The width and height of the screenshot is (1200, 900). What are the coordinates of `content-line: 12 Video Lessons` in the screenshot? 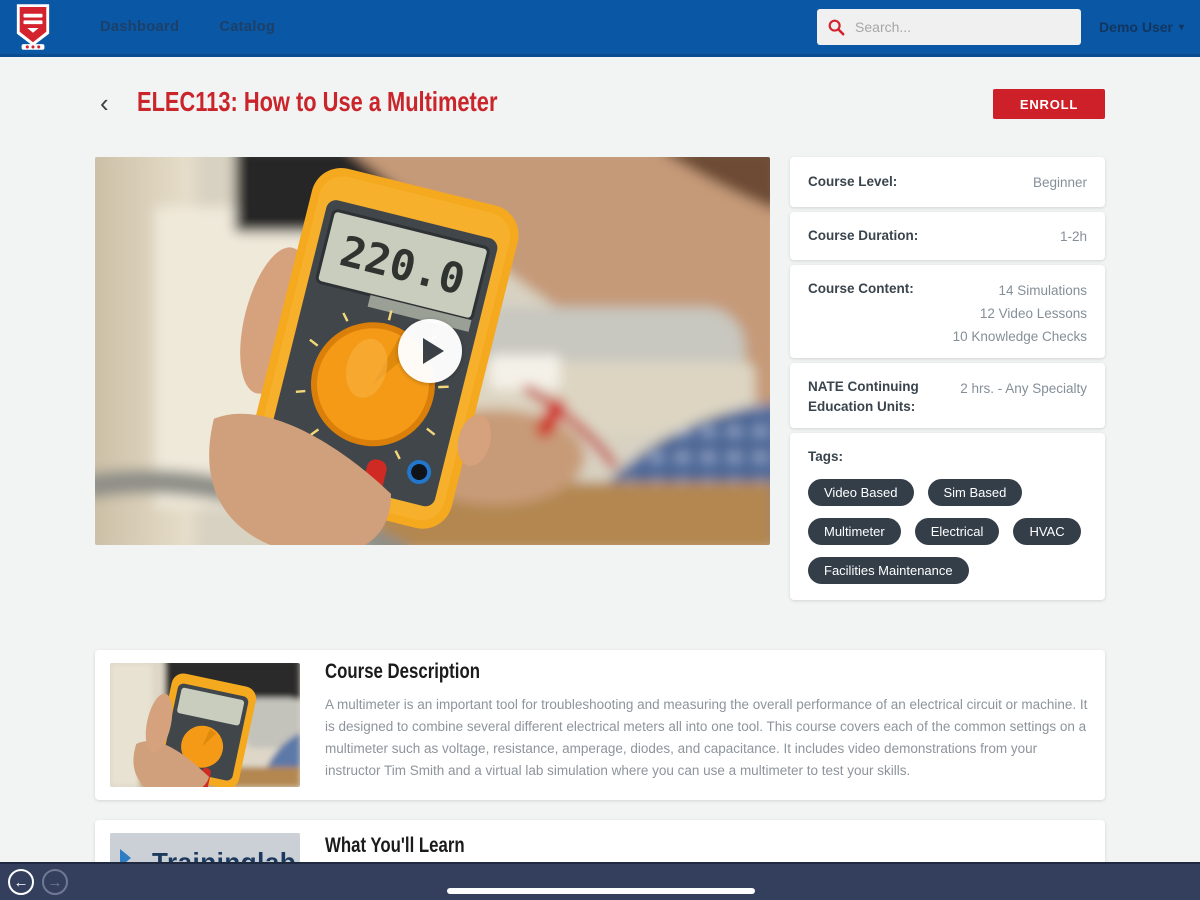 It's located at (1033, 313).